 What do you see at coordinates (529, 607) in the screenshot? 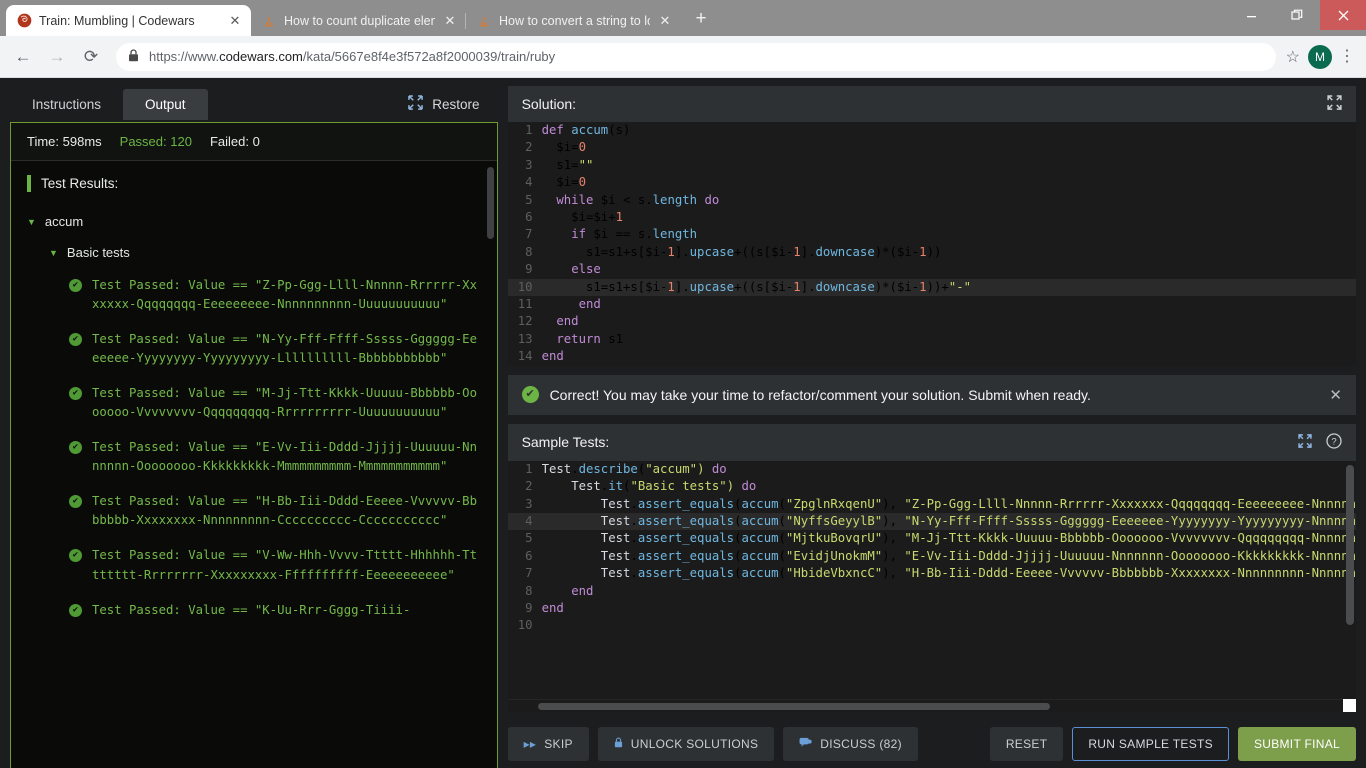
I see `line-number: 9` at bounding box center [529, 607].